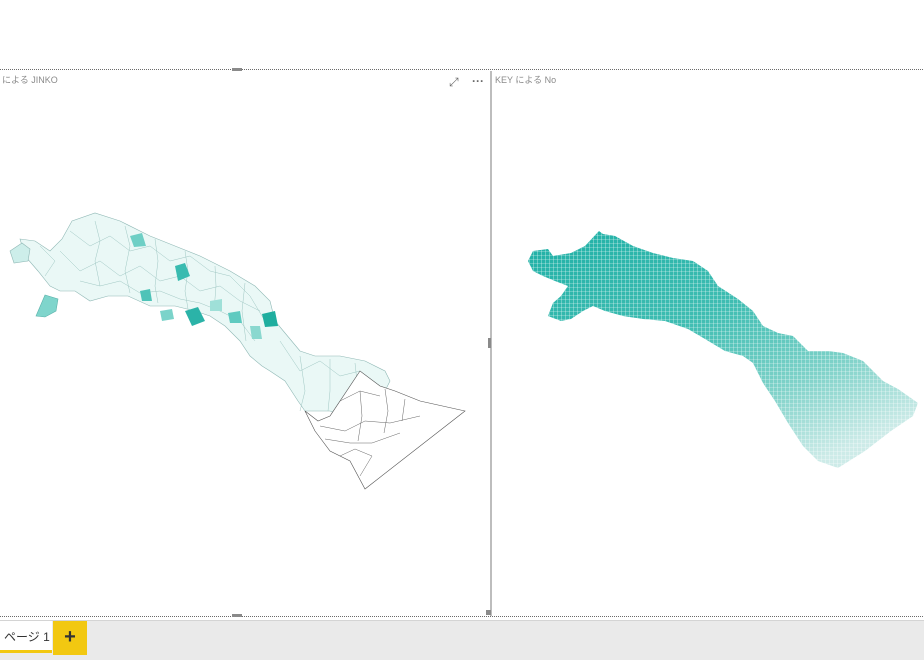 This screenshot has width=924, height=660. I want to click on resize-handle-bottom, so click(237, 615).